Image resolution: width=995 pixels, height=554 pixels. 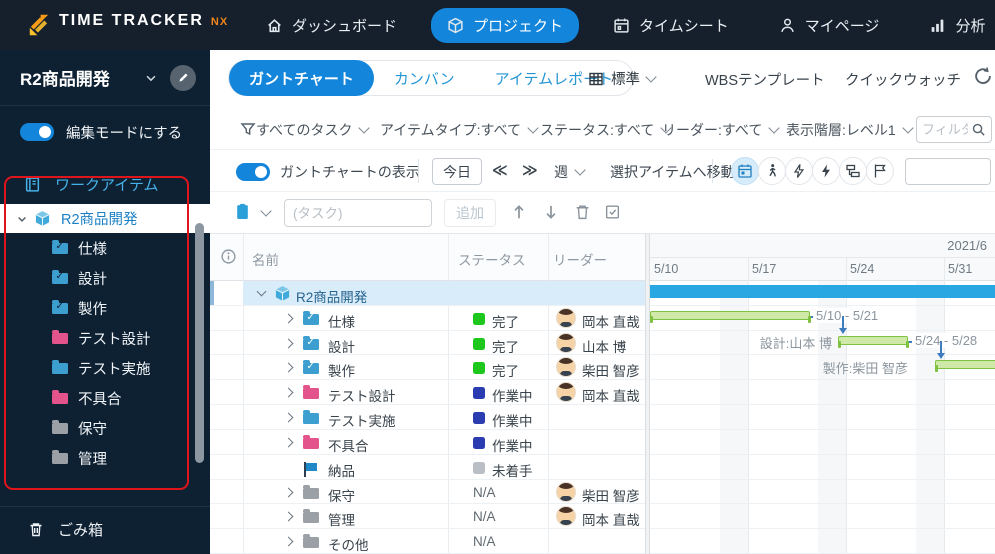 I want to click on filter-search, so click(x=954, y=129).